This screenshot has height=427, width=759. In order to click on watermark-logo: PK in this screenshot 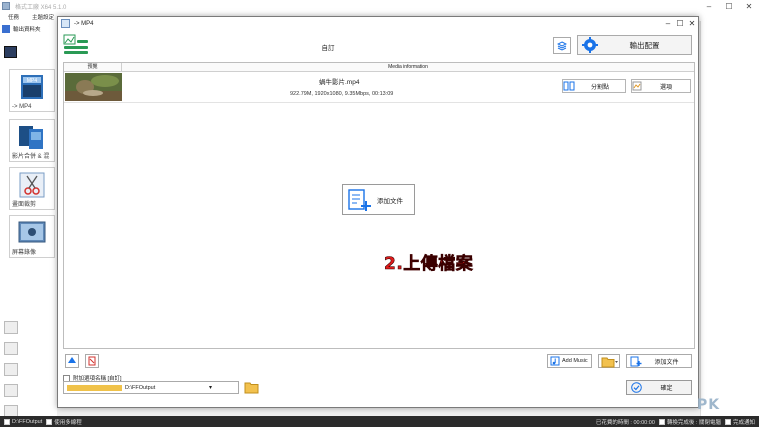, I will do `click(709, 405)`.